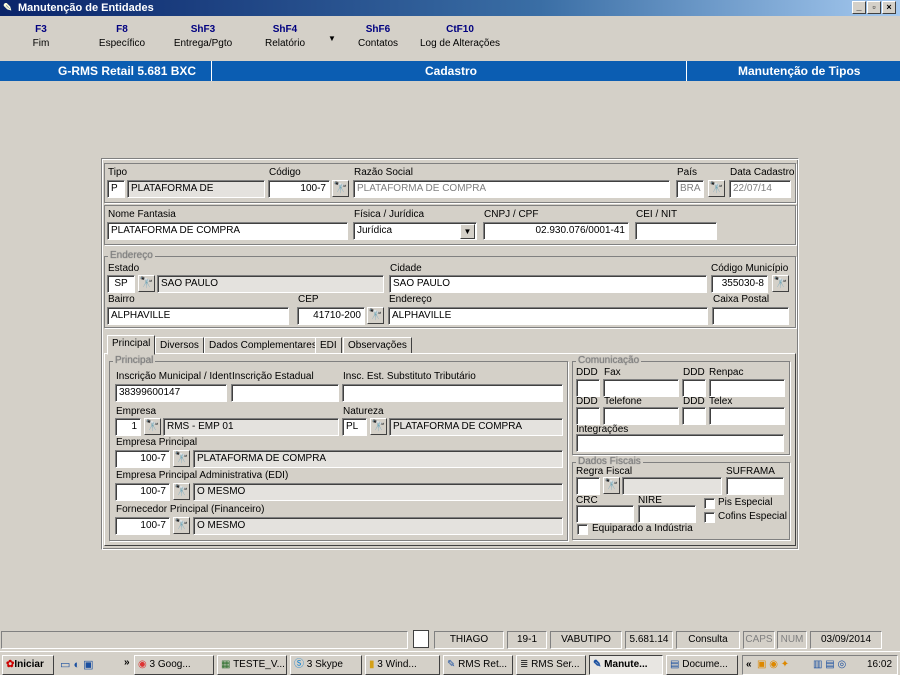  I want to click on cnpj-field: 02.930.076/0001-41, so click(556, 231).